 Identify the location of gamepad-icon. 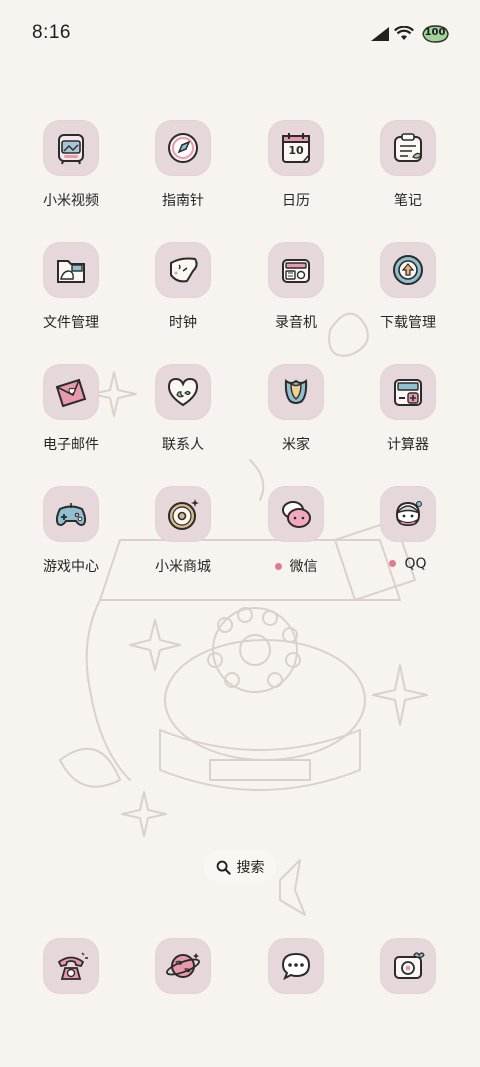
(71, 514).